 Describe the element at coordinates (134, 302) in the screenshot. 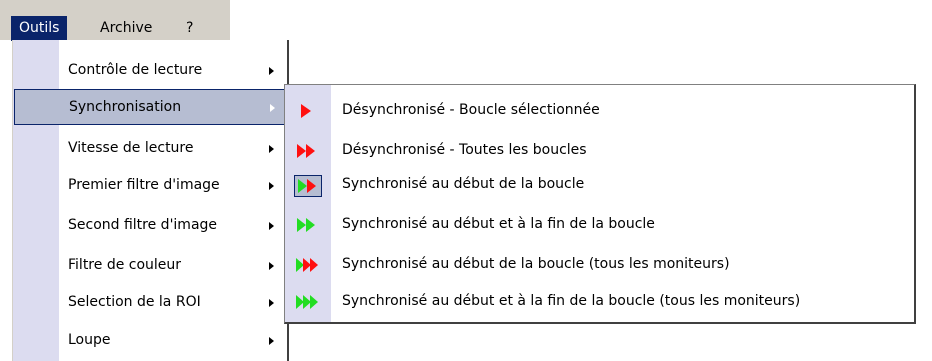

I see `menu-item-label: Selection de la ROI` at that location.